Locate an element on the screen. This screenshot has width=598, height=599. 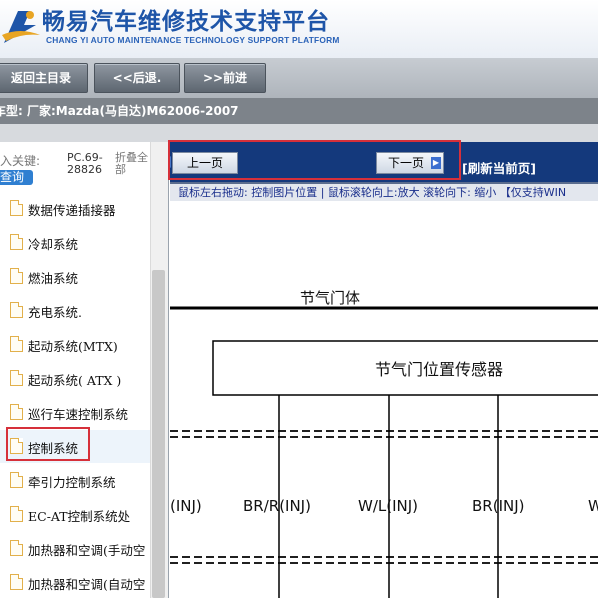
list-item: EC-AT控制系统处 is located at coordinates (75, 514).